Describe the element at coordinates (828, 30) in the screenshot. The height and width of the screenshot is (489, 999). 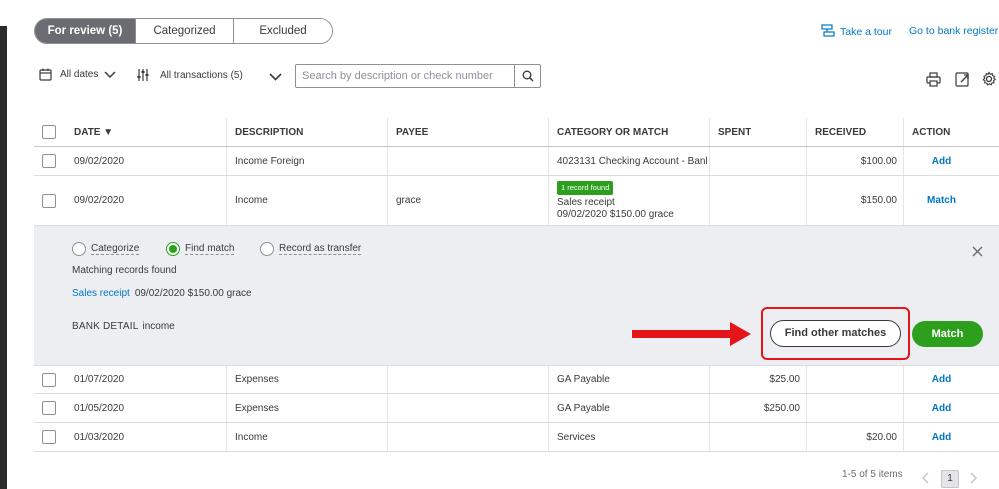
I see `tour-icon` at that location.